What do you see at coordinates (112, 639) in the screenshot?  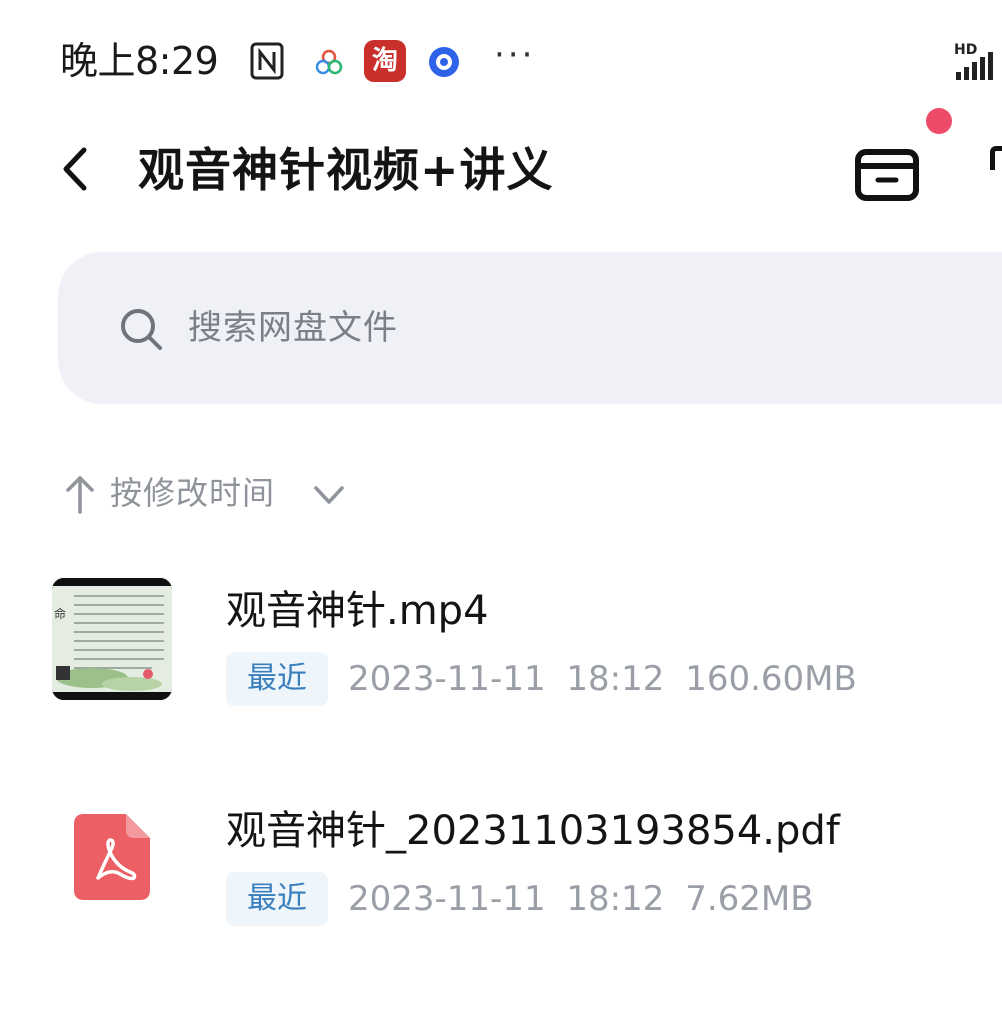 I see `video-thumbnail: 命` at bounding box center [112, 639].